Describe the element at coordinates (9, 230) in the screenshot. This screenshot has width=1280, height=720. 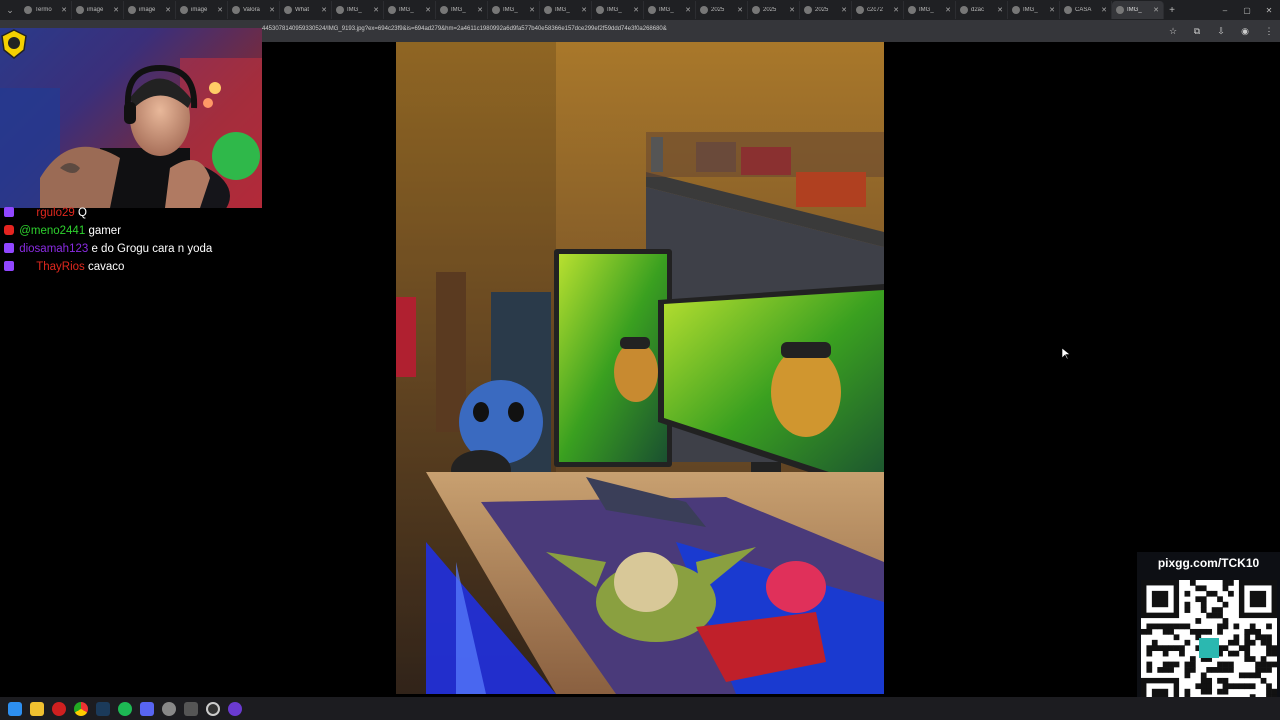
I see `youtube-icon` at that location.